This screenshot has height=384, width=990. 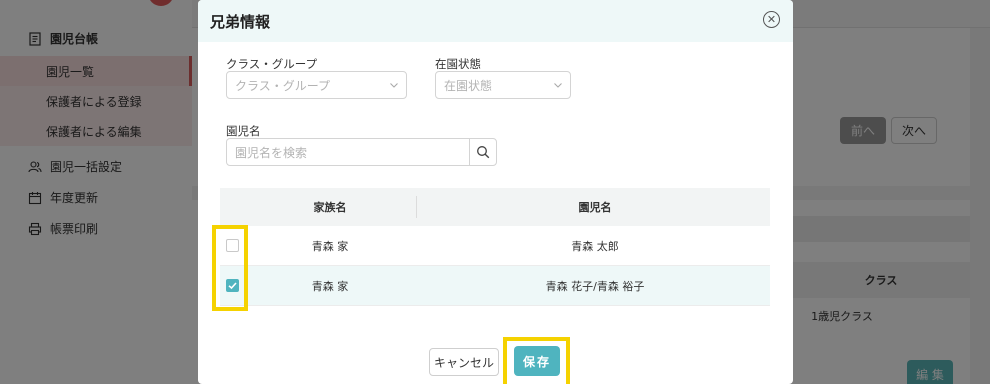 What do you see at coordinates (595, 207) in the screenshot?
I see `child-name-header: 園児名` at bounding box center [595, 207].